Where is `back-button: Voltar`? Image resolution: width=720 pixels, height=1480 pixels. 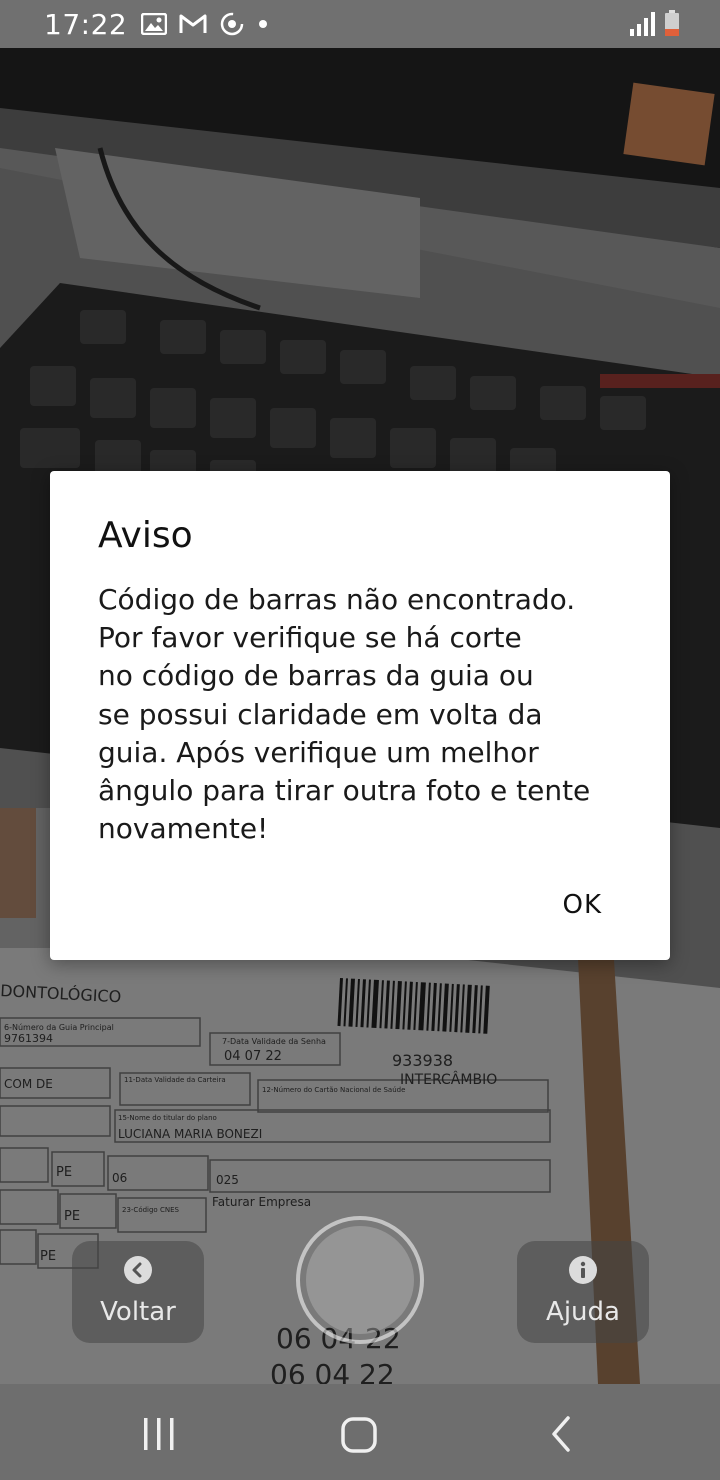
back-button: Voltar is located at coordinates (138, 1292).